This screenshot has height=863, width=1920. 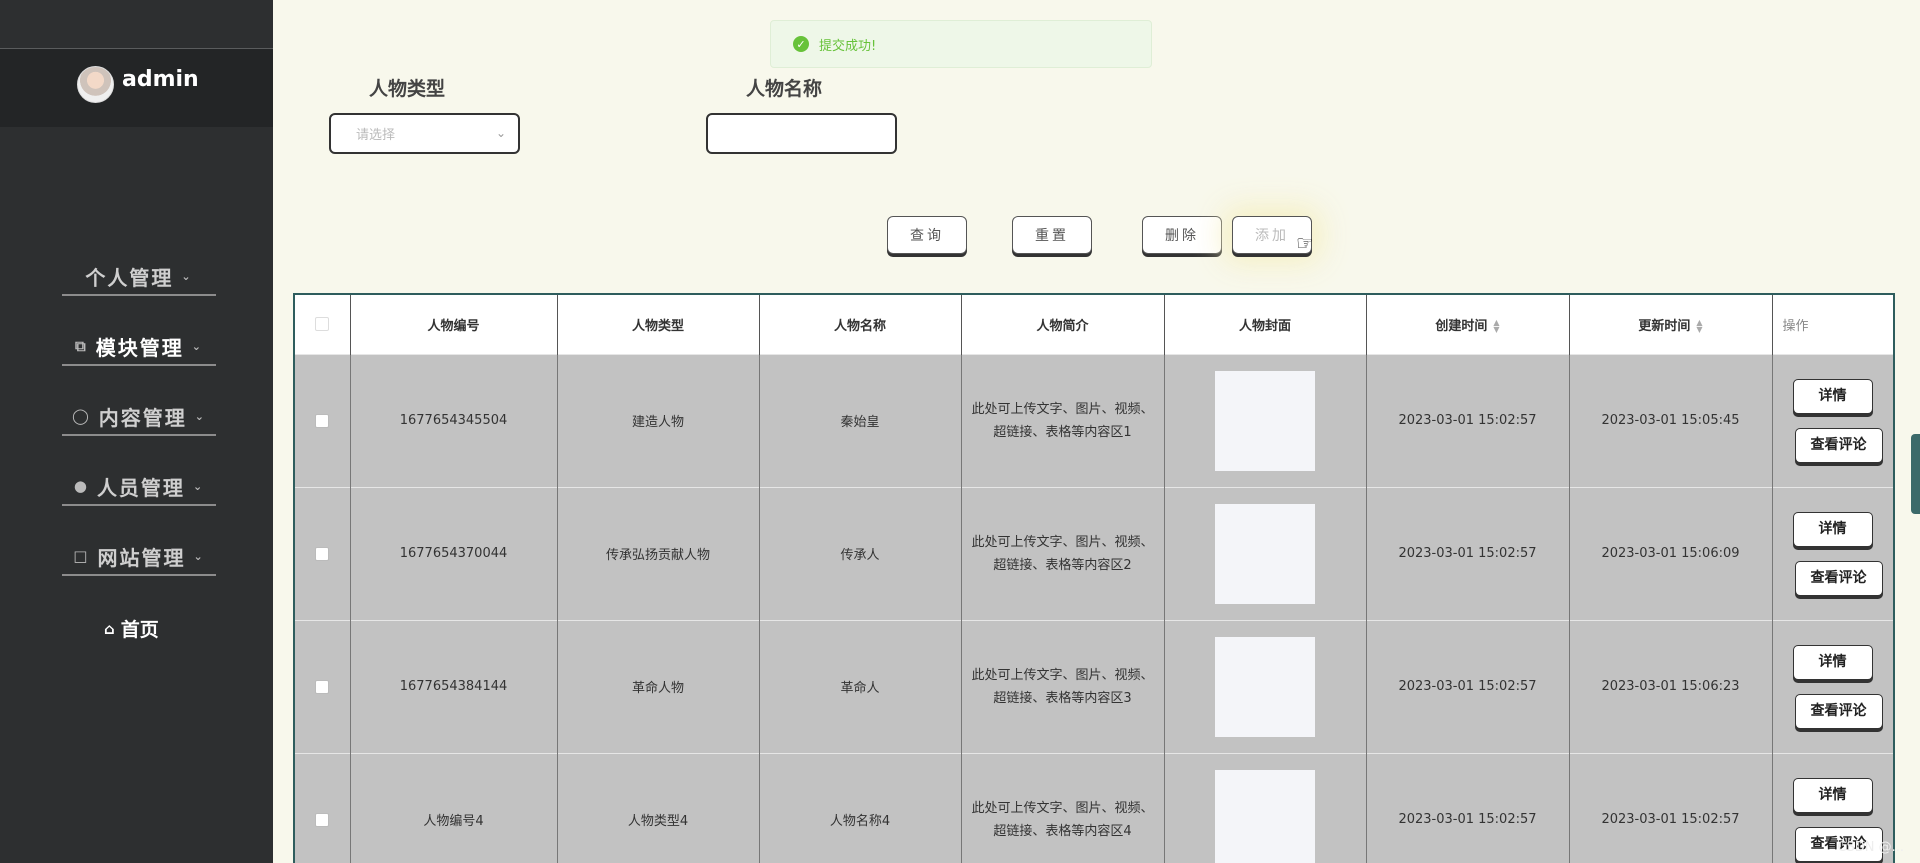 I want to click on col-header-type: 人物类型, so click(x=658, y=324).